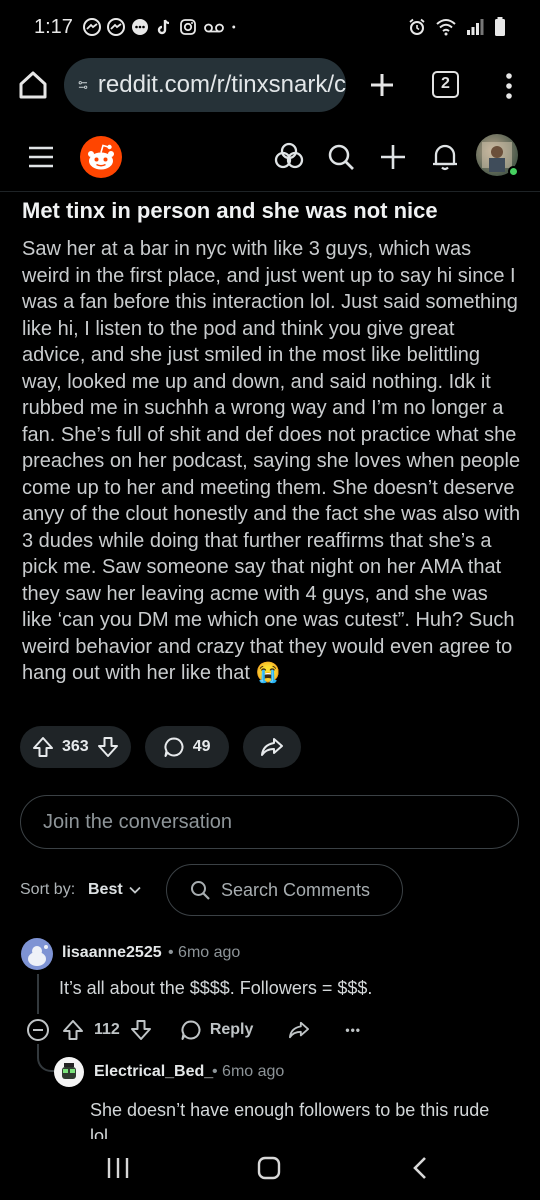 The width and height of the screenshot is (540, 1200). I want to click on back-icon, so click(420, 1168).